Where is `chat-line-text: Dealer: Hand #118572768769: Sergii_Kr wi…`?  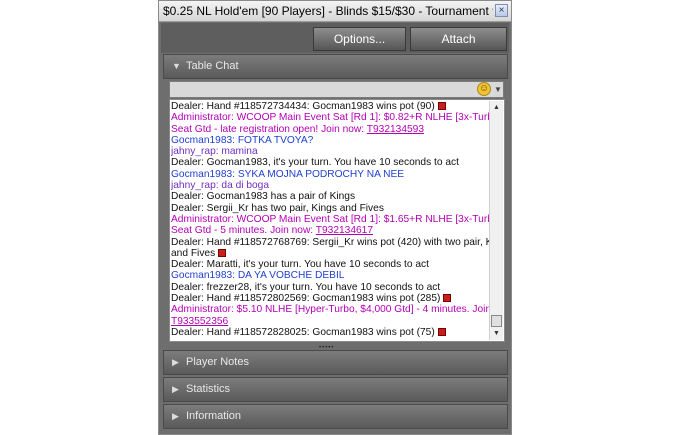
chat-line-text: Dealer: Hand #118572768769: Sergii_Kr wi… is located at coordinates (330, 242).